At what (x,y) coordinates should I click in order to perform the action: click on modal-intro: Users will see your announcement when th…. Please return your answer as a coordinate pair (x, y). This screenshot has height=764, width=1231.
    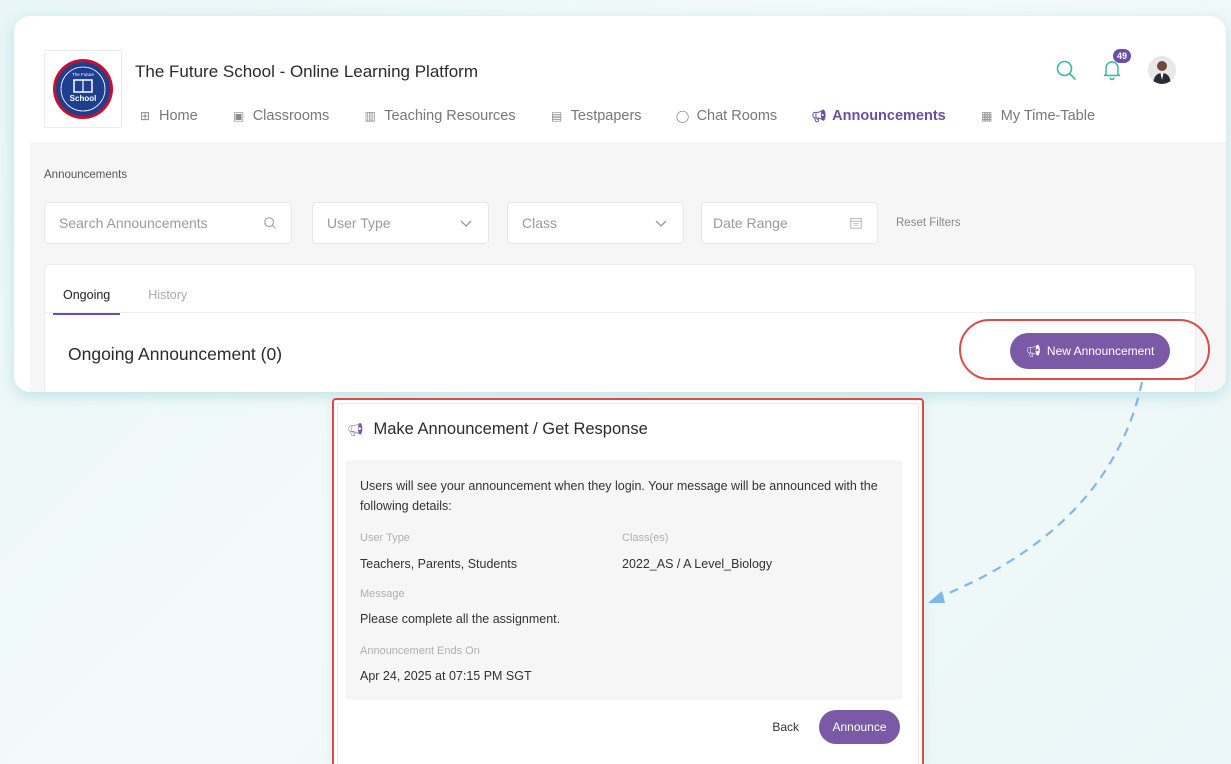
    Looking at the image, I should click on (619, 496).